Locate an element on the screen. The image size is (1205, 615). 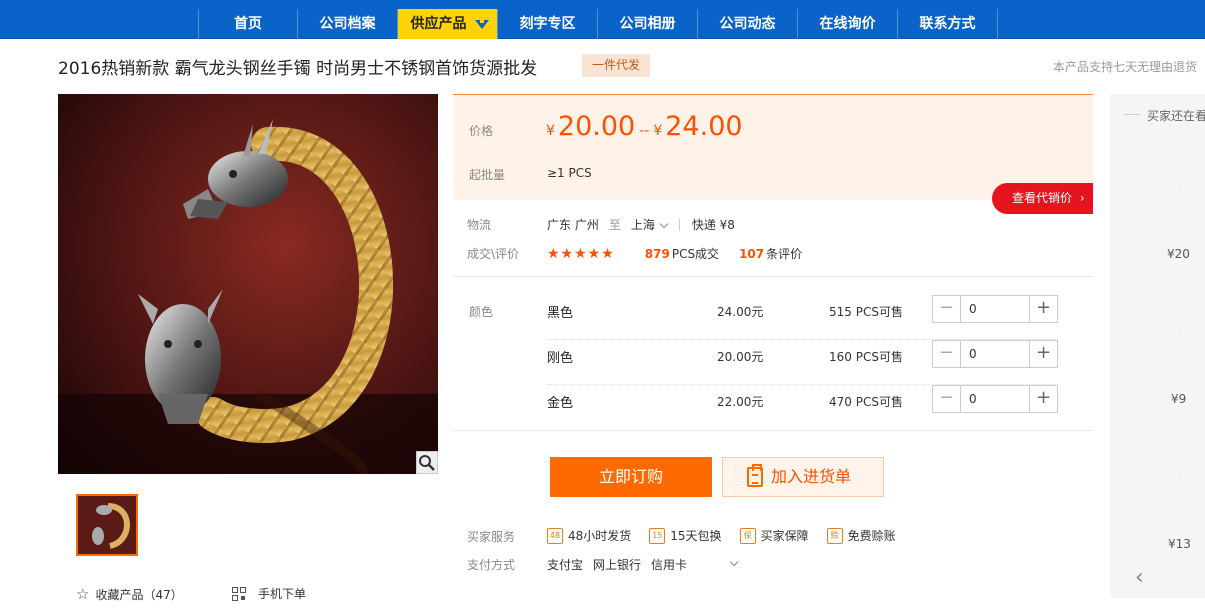
rating-stars: ★★★★★ is located at coordinates (581, 253).